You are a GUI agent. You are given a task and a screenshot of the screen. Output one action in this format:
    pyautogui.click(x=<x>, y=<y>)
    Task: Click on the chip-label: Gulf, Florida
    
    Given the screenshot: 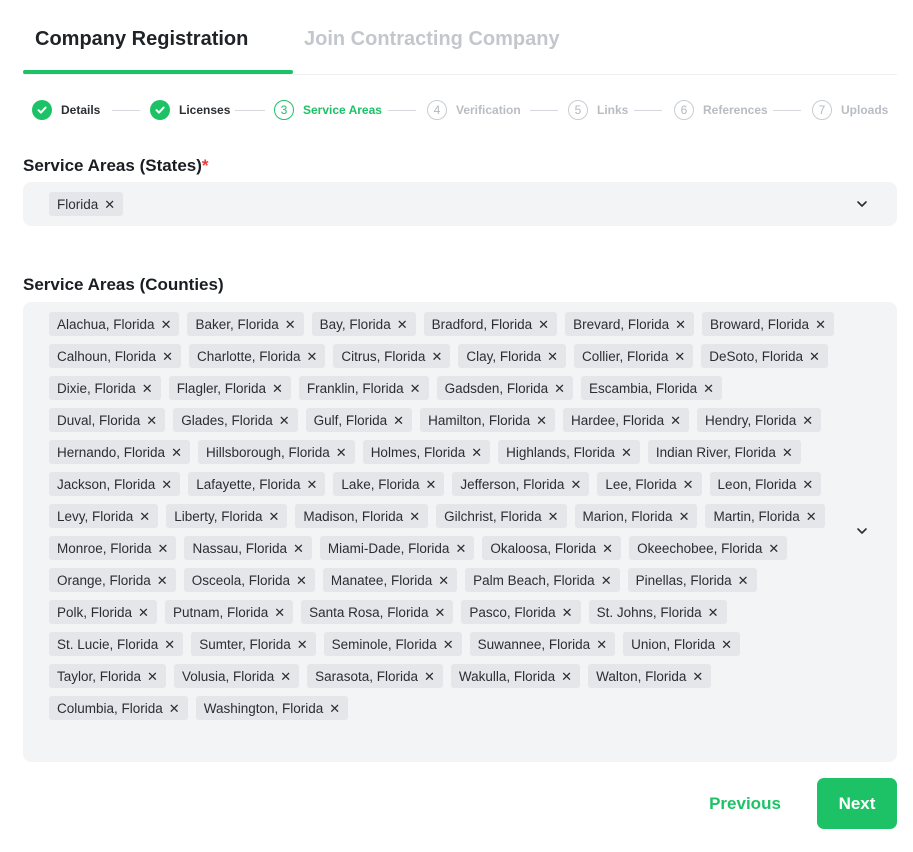 What is the action you would take?
    pyautogui.click(x=350, y=420)
    